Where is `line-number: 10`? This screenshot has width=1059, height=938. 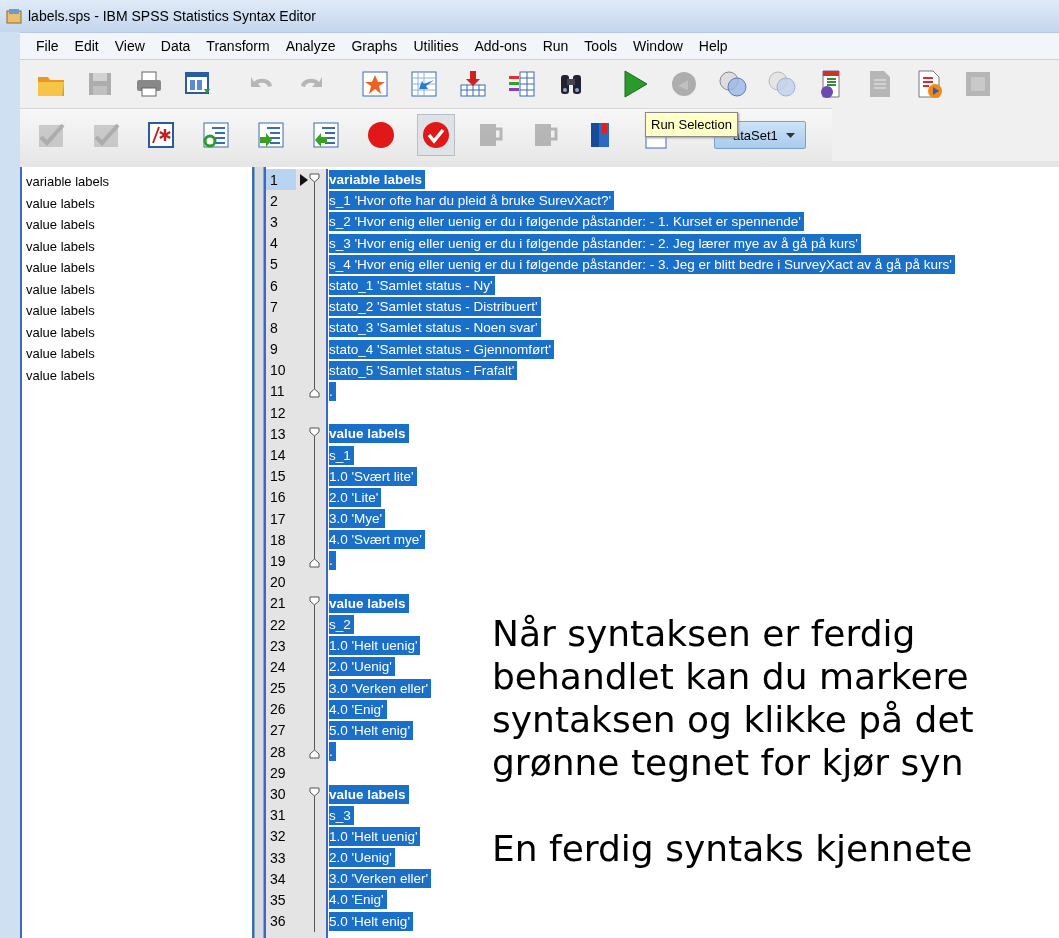
line-number: 10 is located at coordinates (278, 371).